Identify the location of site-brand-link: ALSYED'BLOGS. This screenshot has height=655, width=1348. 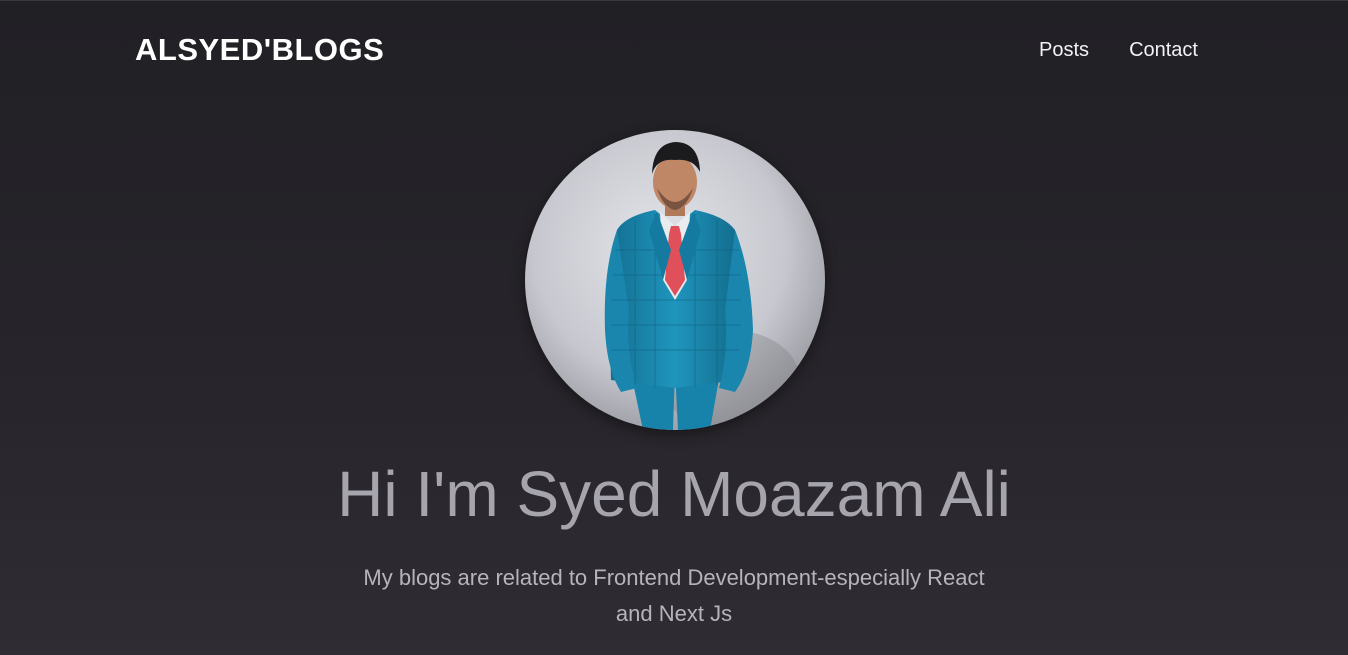
(259, 50).